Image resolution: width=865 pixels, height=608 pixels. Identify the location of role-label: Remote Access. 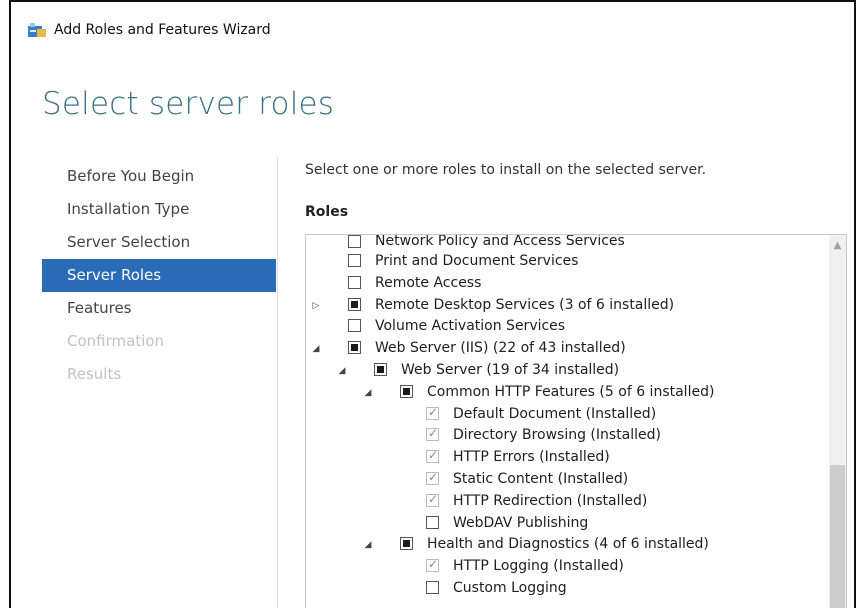
(428, 282).